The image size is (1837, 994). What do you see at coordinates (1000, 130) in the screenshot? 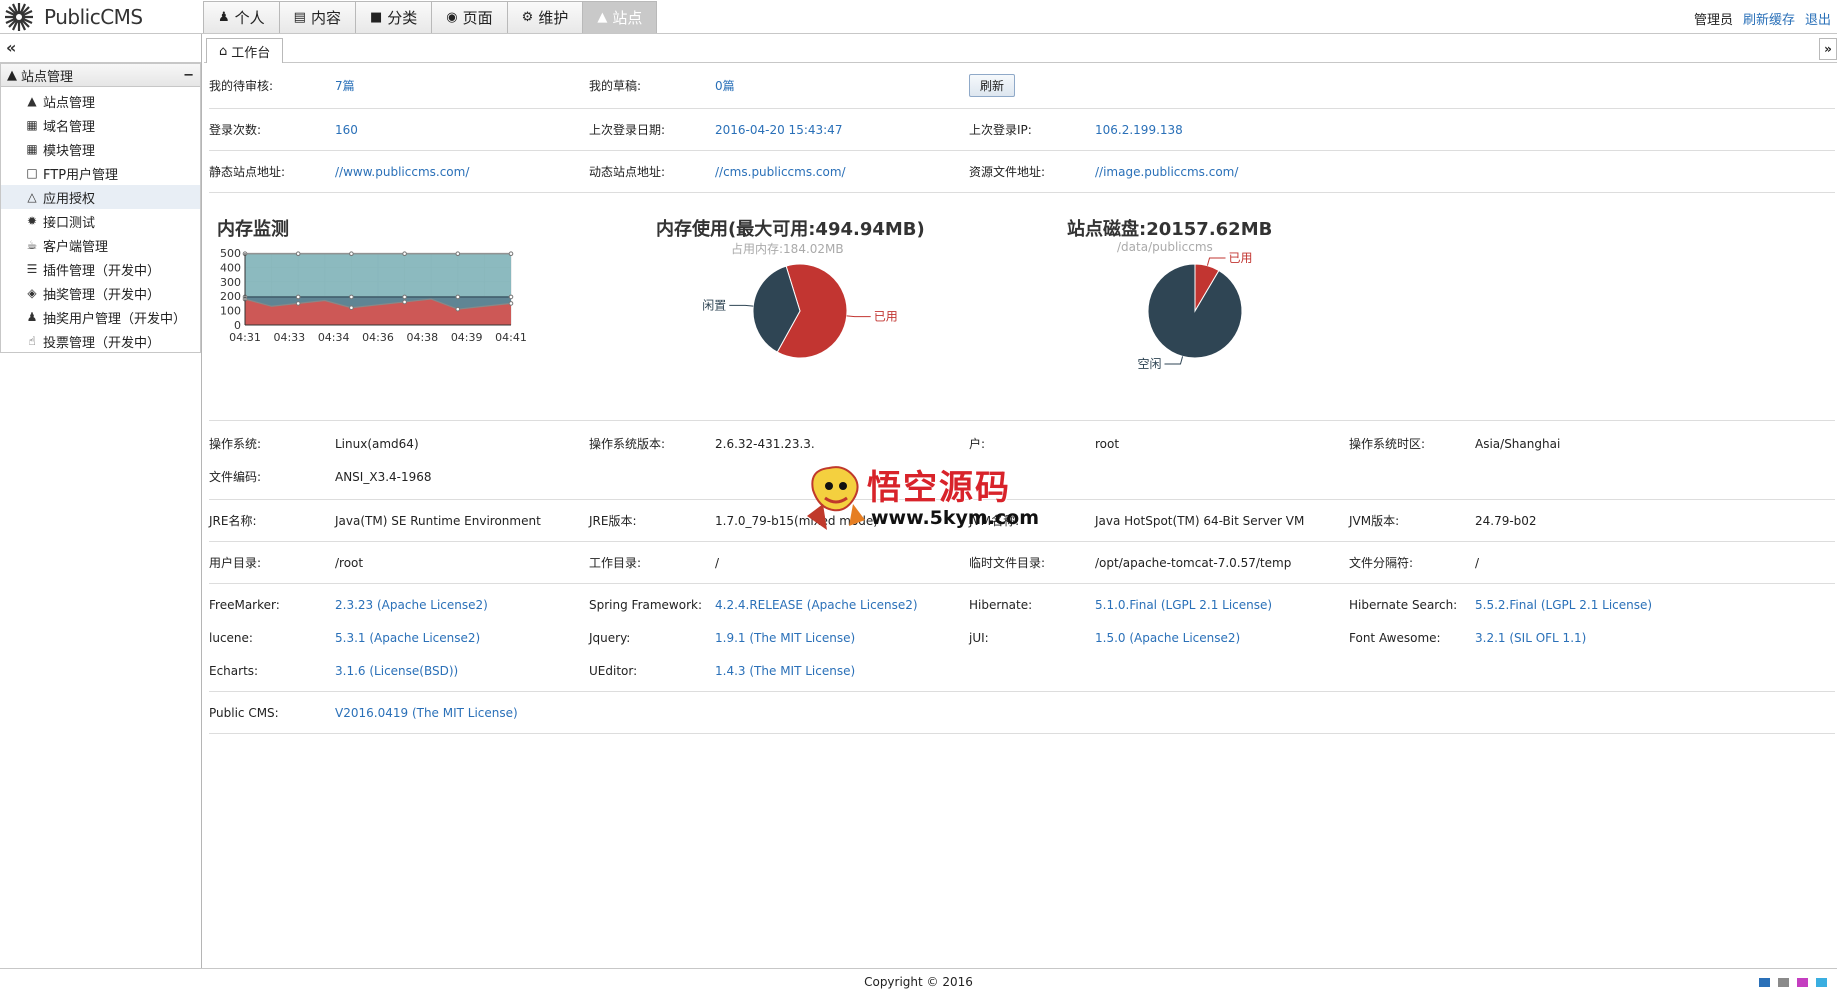
I see `last-login-ip-label: 上次登录IP:` at bounding box center [1000, 130].